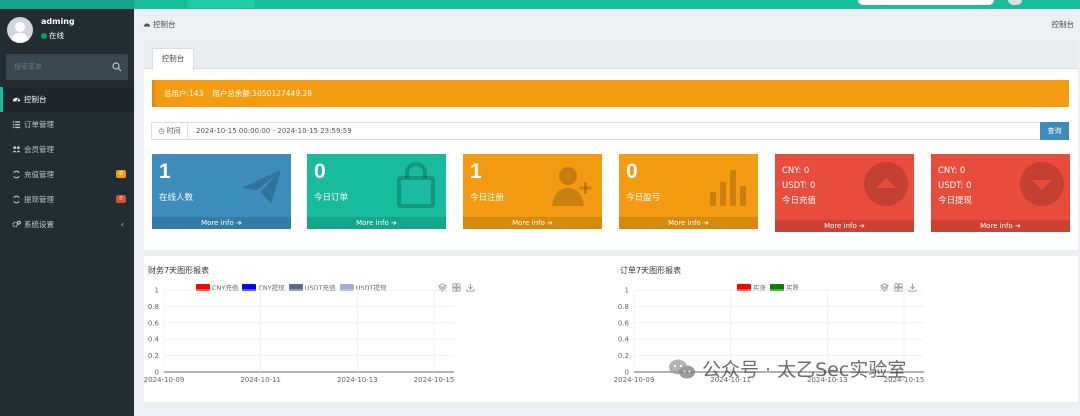 This screenshot has width=1080, height=416. I want to click on info-box-profit: 0 今日盈亏 More info ➔, so click(688, 191).